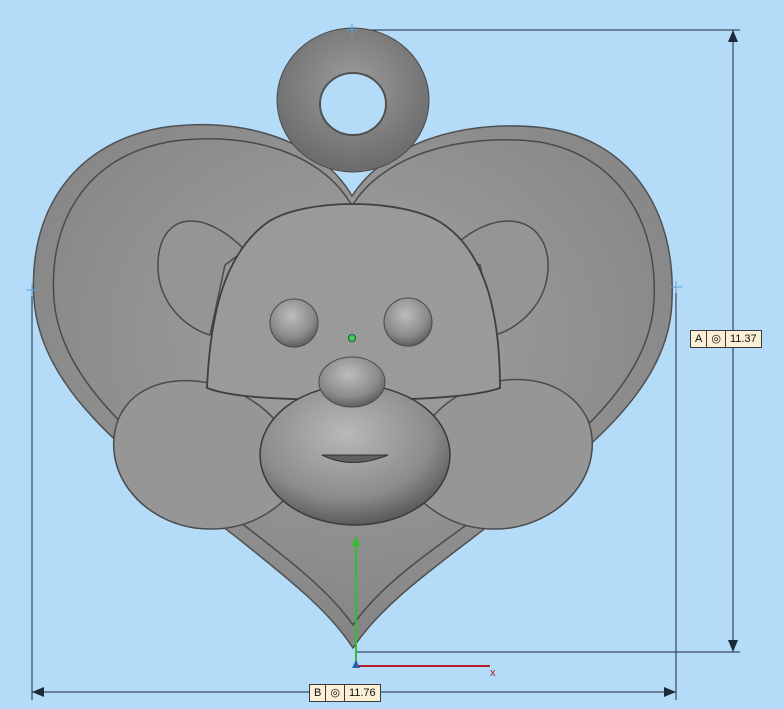  Describe the element at coordinates (362, 693) in the screenshot. I see `width-dimension-value: 11.76` at that location.